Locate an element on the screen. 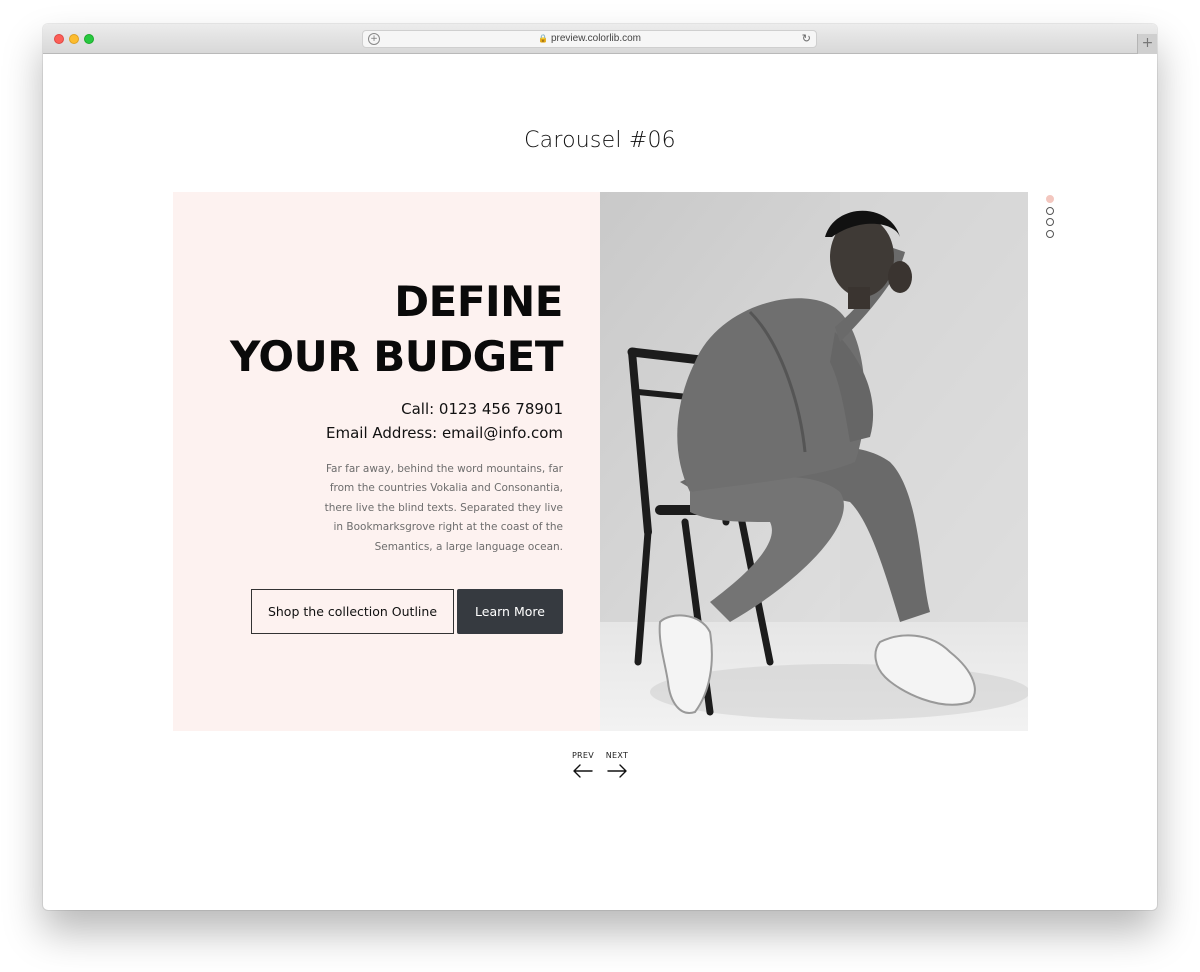 The width and height of the screenshot is (1200, 972). close-window-button is located at coordinates (59, 39).